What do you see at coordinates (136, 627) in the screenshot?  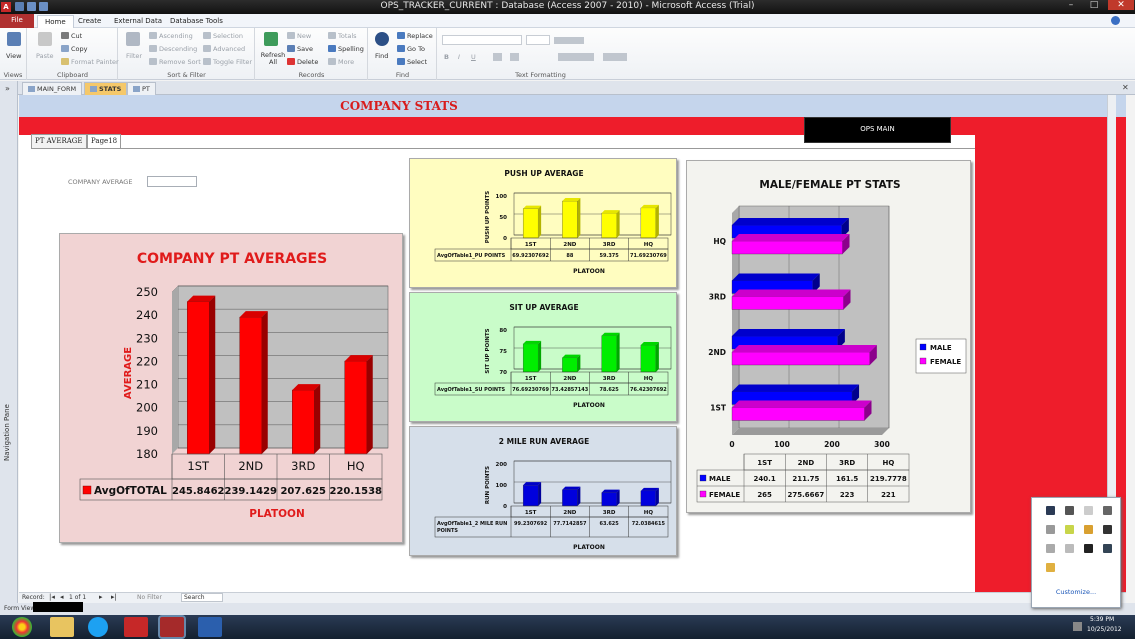 I see `acrobat-icon` at bounding box center [136, 627].